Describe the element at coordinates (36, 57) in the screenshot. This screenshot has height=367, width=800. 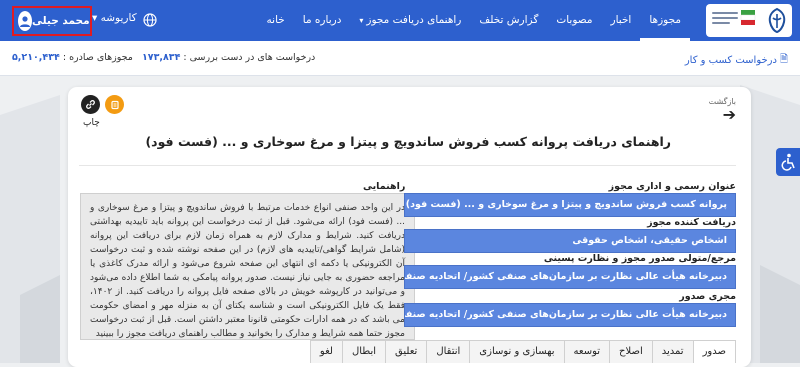
I see `issued-count: ۵,۲۱۰,۴۳۴` at that location.